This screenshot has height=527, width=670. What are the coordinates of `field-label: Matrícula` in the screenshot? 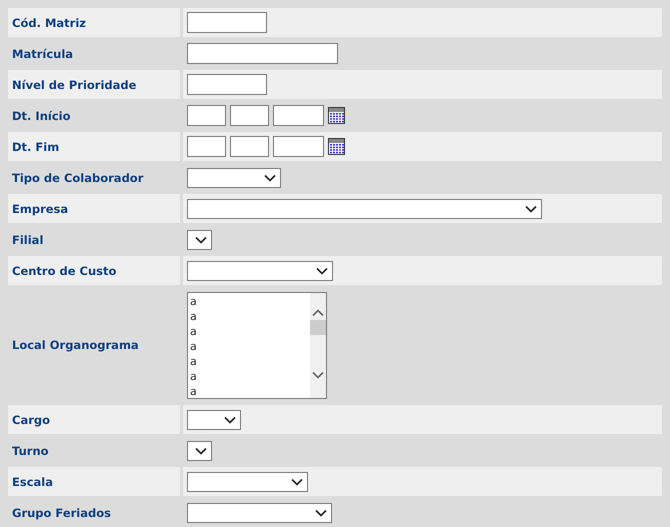 It's located at (43, 53).